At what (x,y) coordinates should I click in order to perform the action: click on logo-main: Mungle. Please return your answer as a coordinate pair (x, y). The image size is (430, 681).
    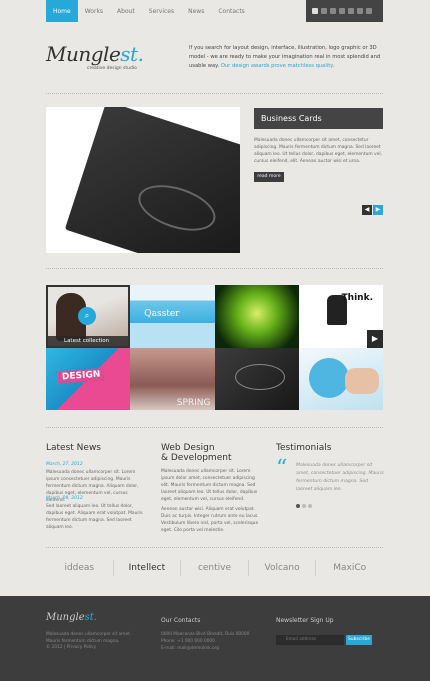
    Looking at the image, I should click on (83, 54).